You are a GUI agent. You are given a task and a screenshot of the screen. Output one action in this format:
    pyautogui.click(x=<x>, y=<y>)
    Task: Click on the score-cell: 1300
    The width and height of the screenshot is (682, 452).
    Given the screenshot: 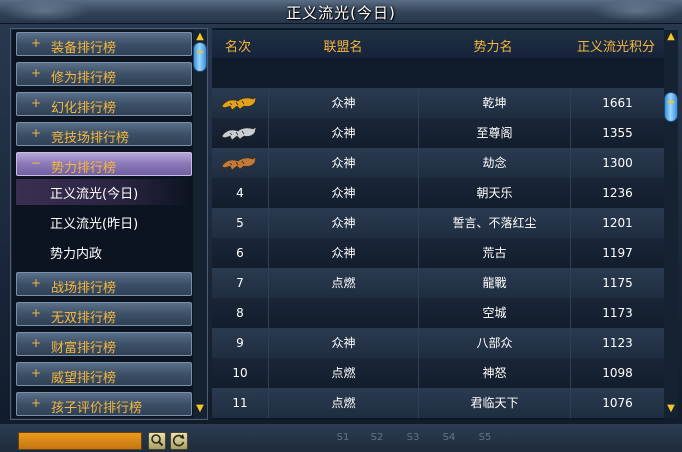 What is the action you would take?
    pyautogui.click(x=617, y=163)
    